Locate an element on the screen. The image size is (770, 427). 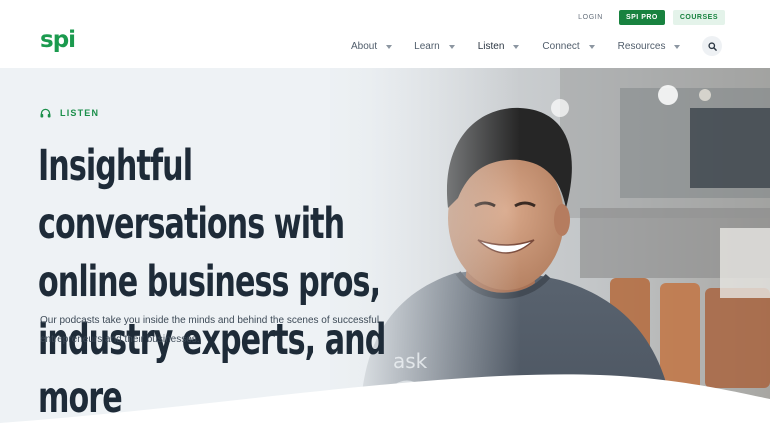
nav-item-about: About is located at coordinates (372, 46).